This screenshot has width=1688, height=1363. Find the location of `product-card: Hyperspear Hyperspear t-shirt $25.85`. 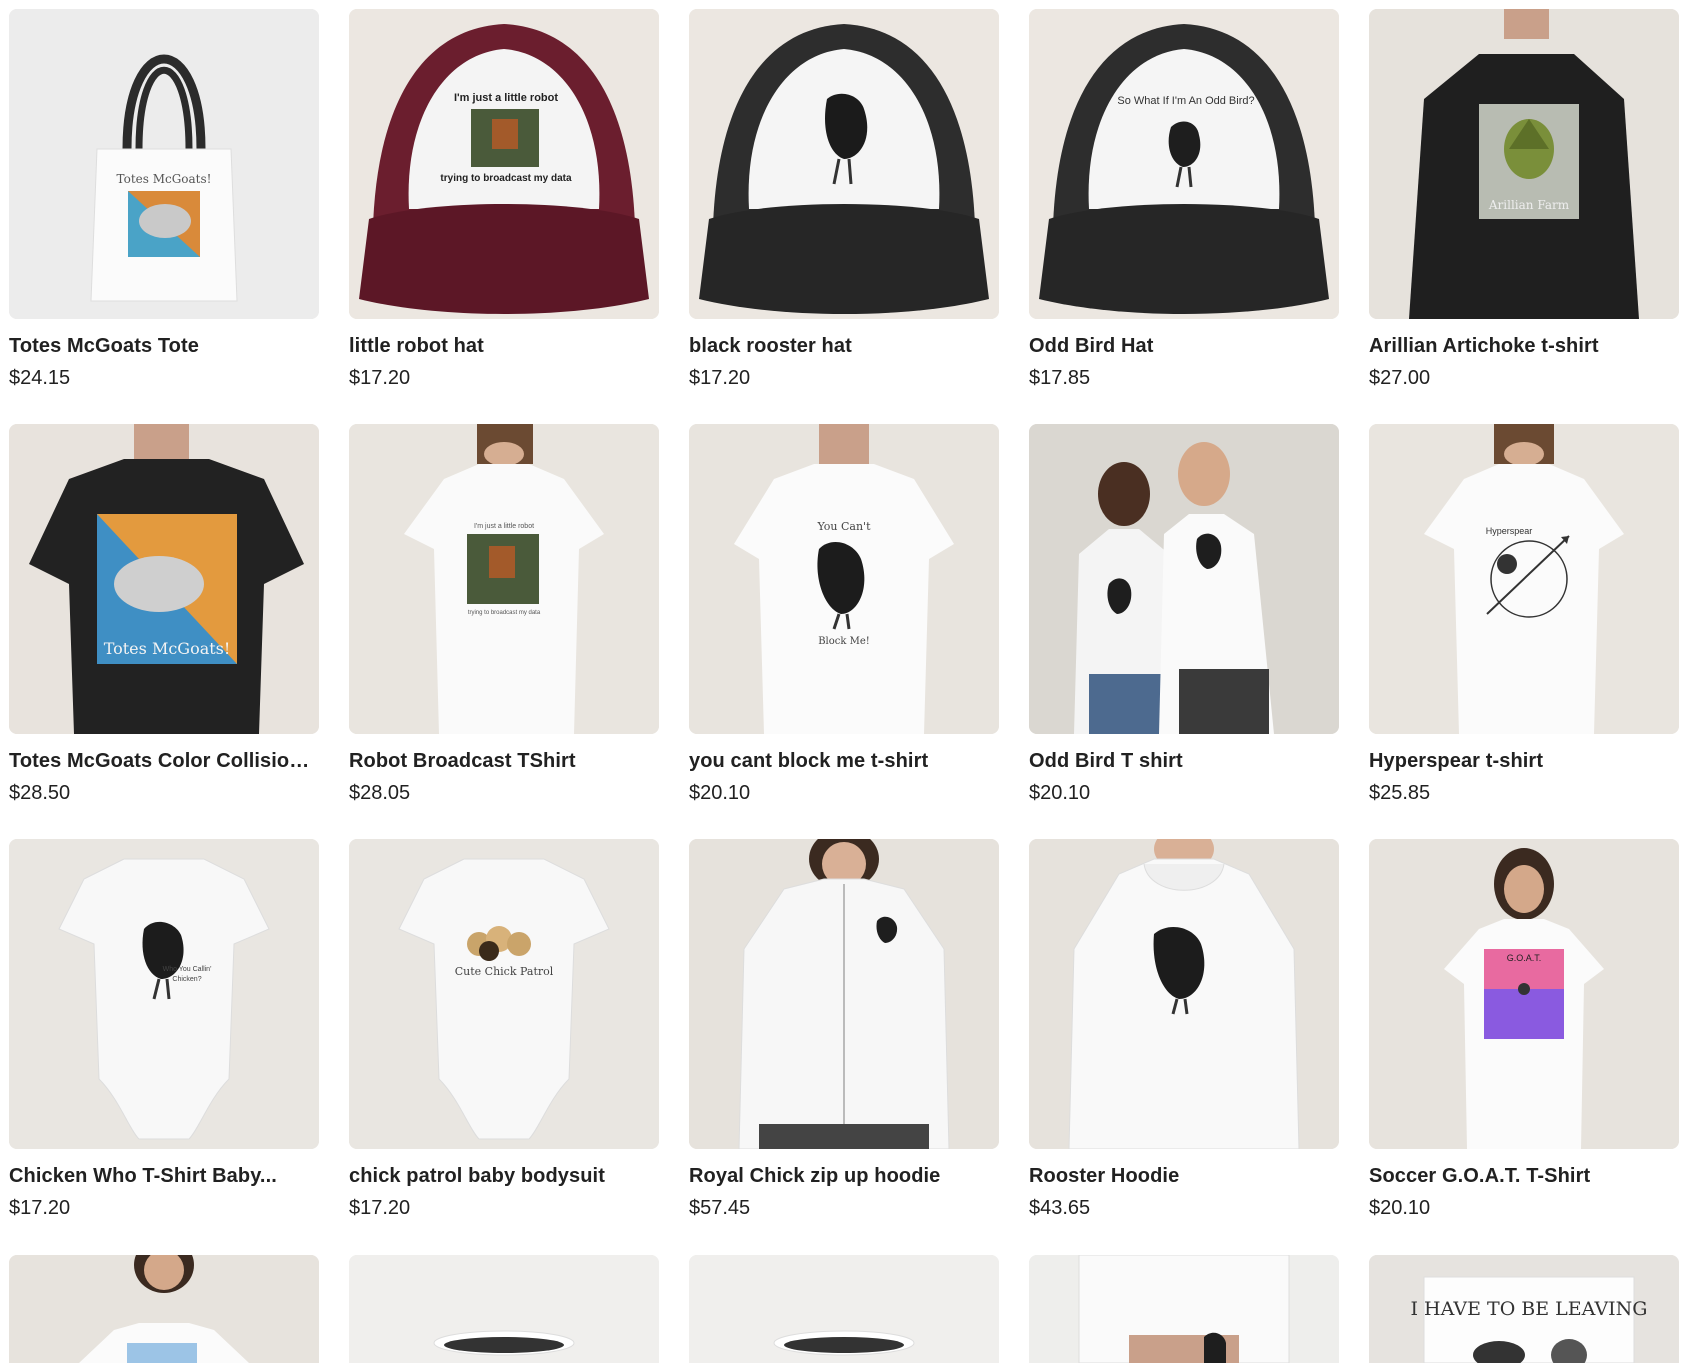

product-card: Hyperspear Hyperspear t-shirt $25.85 is located at coordinates (1524, 631).